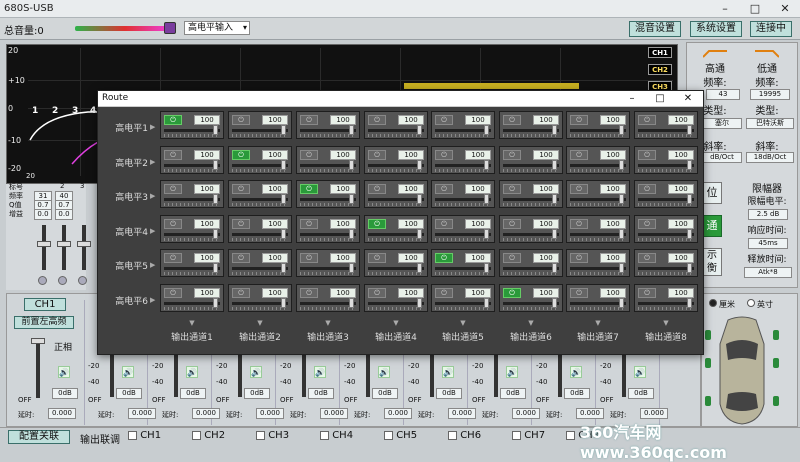 This screenshot has height=462, width=800. Describe the element at coordinates (771, 29) in the screenshot. I see `connection-status-button: 连接中` at that location.